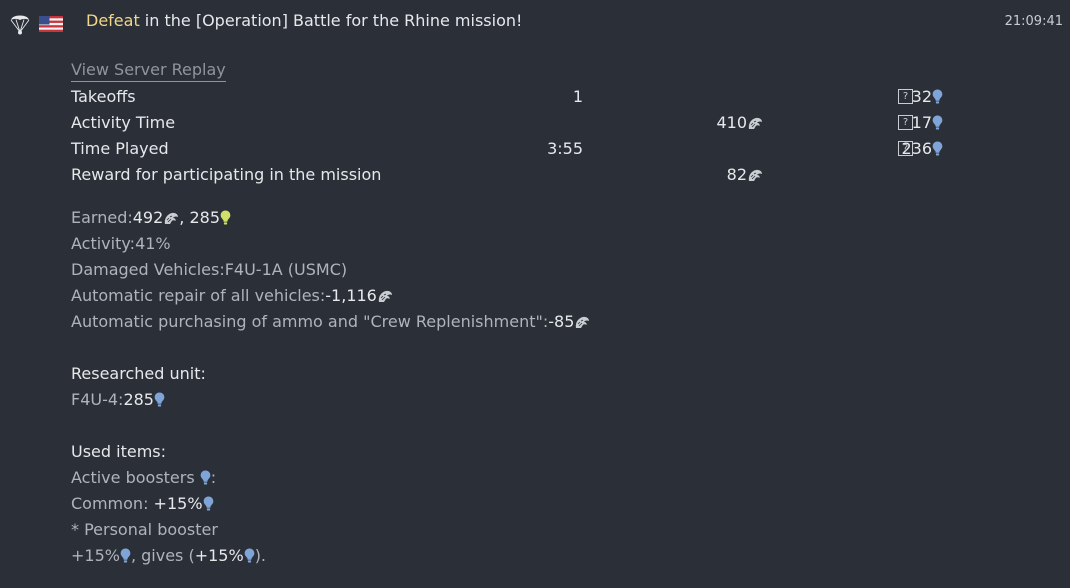 The height and width of the screenshot is (588, 1070). I want to click on activity-label: Activity:, so click(103, 243).